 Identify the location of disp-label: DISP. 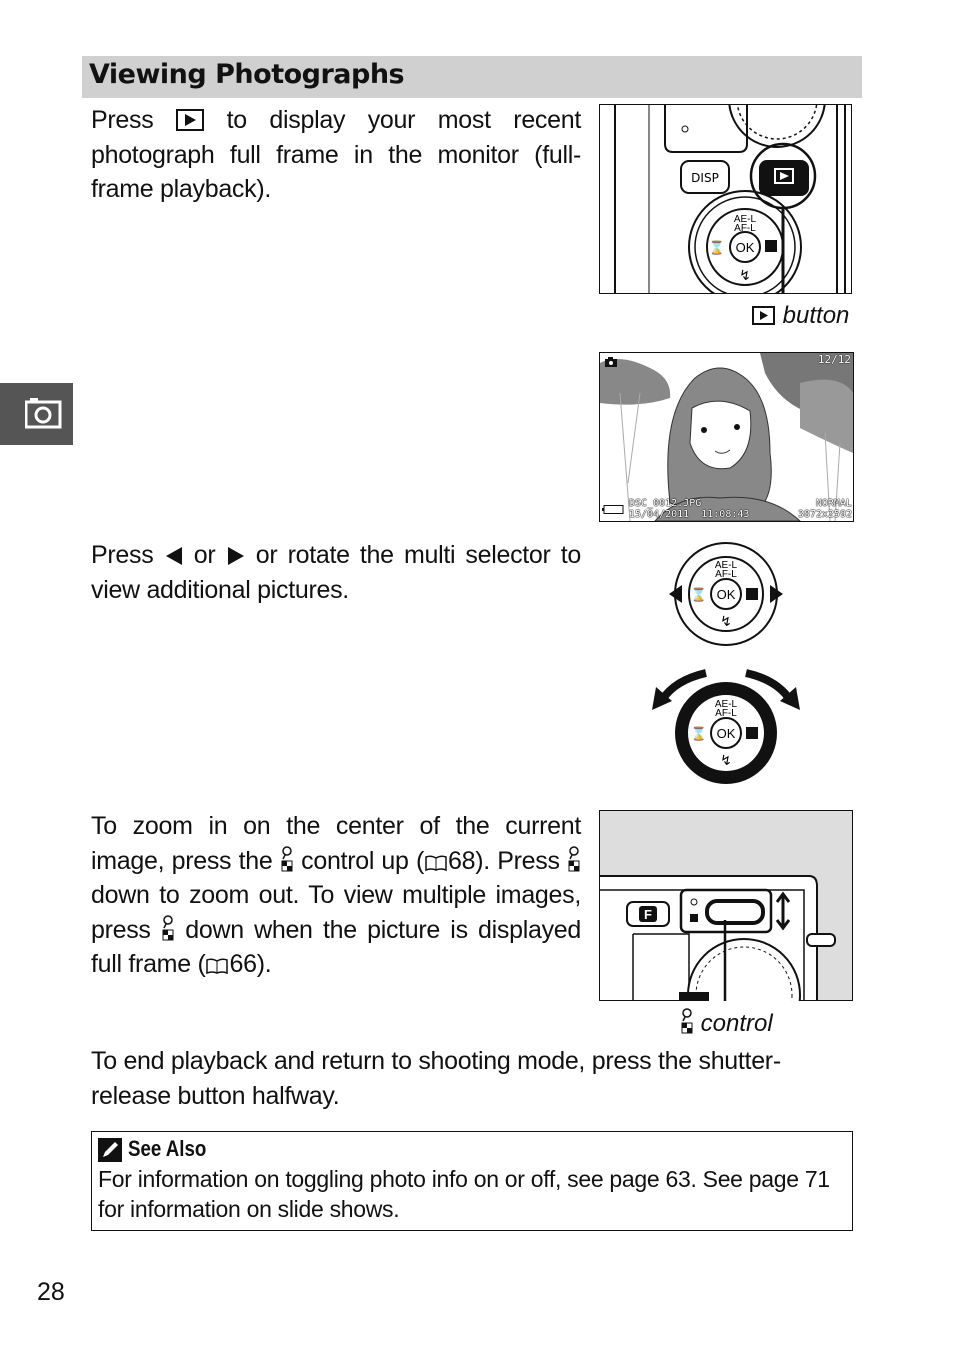
(705, 178).